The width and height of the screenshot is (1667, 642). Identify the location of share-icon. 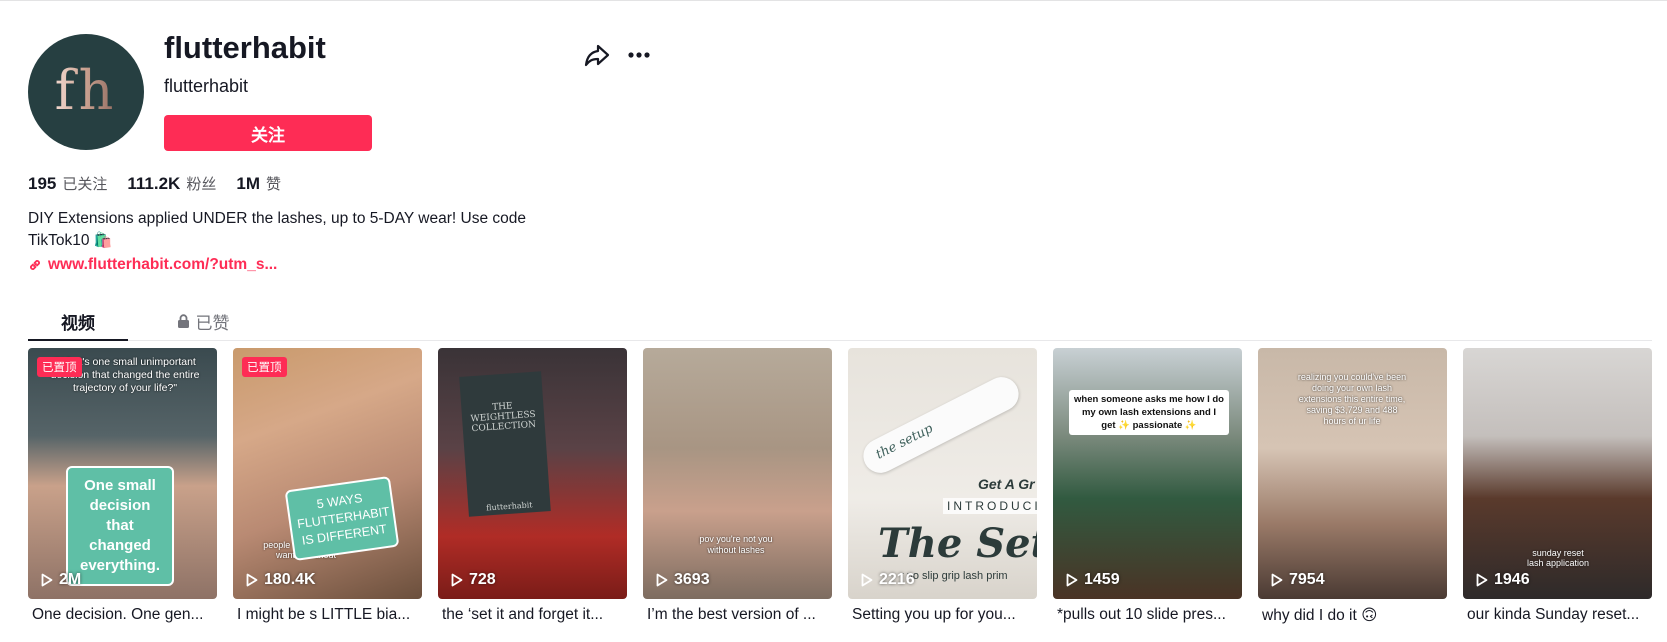
(597, 55).